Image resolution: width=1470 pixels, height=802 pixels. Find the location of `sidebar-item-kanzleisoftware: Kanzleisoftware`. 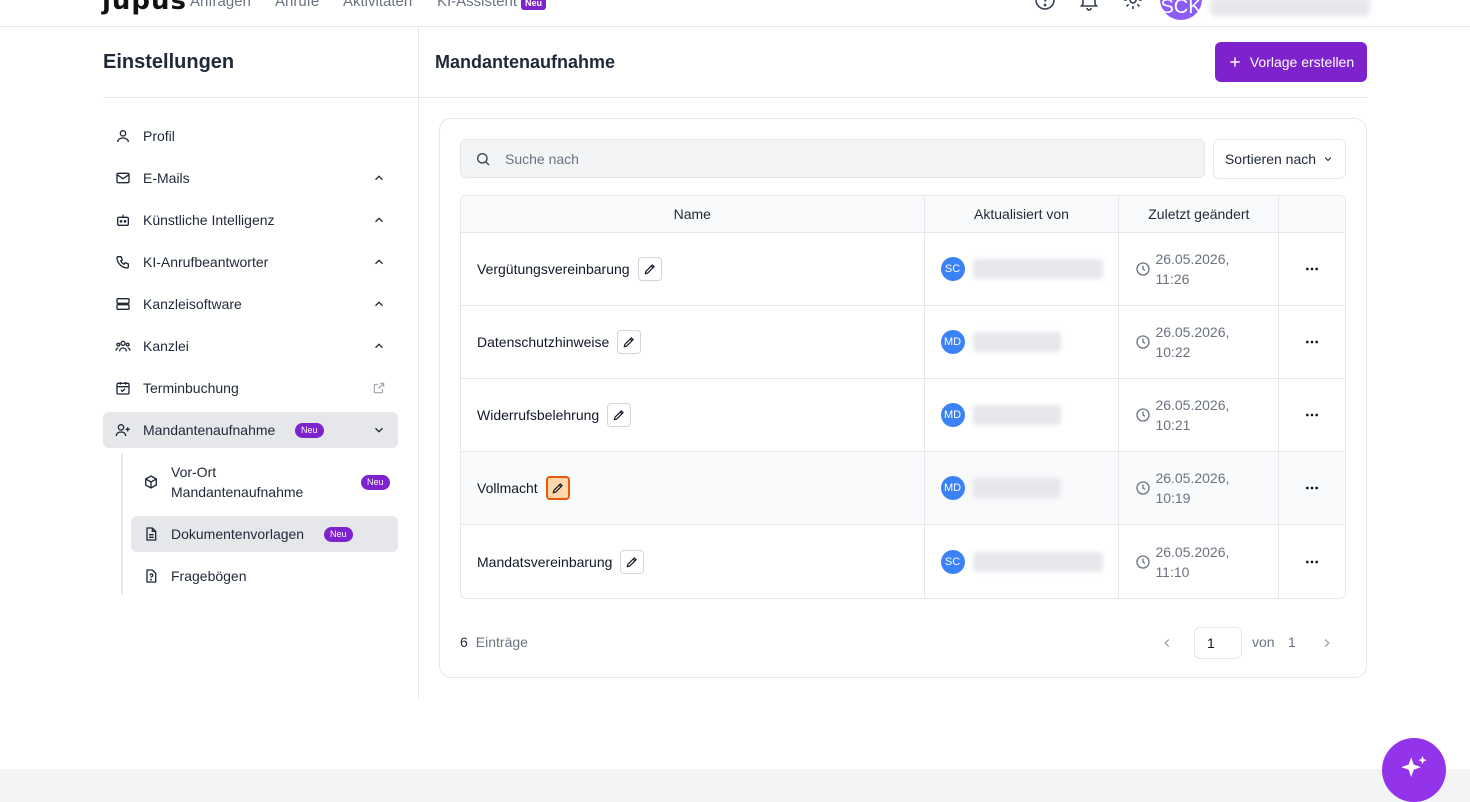

sidebar-item-kanzleisoftware: Kanzleisoftware is located at coordinates (250, 304).